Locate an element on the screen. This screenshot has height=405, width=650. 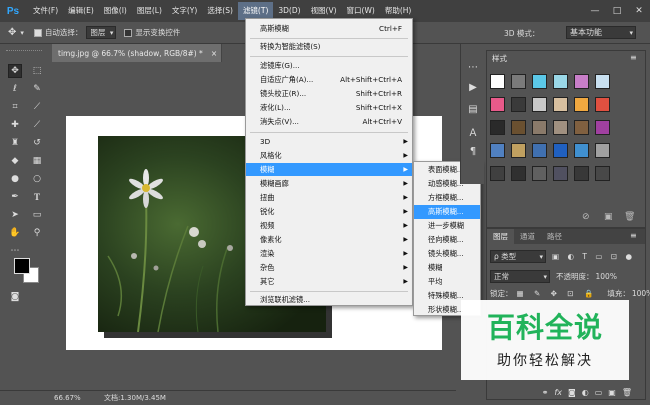
tool-preset-icon: ▾ is located at coordinates (22, 33).